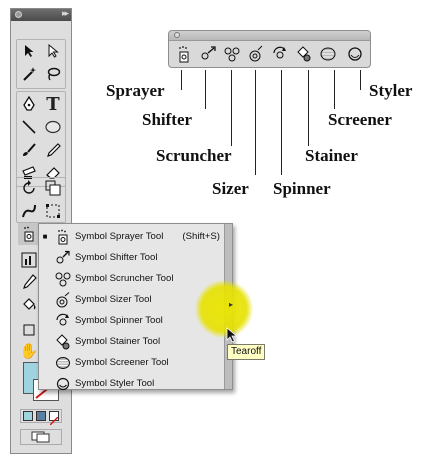  Describe the element at coordinates (53, 74) in the screenshot. I see `lasso-tool` at that location.